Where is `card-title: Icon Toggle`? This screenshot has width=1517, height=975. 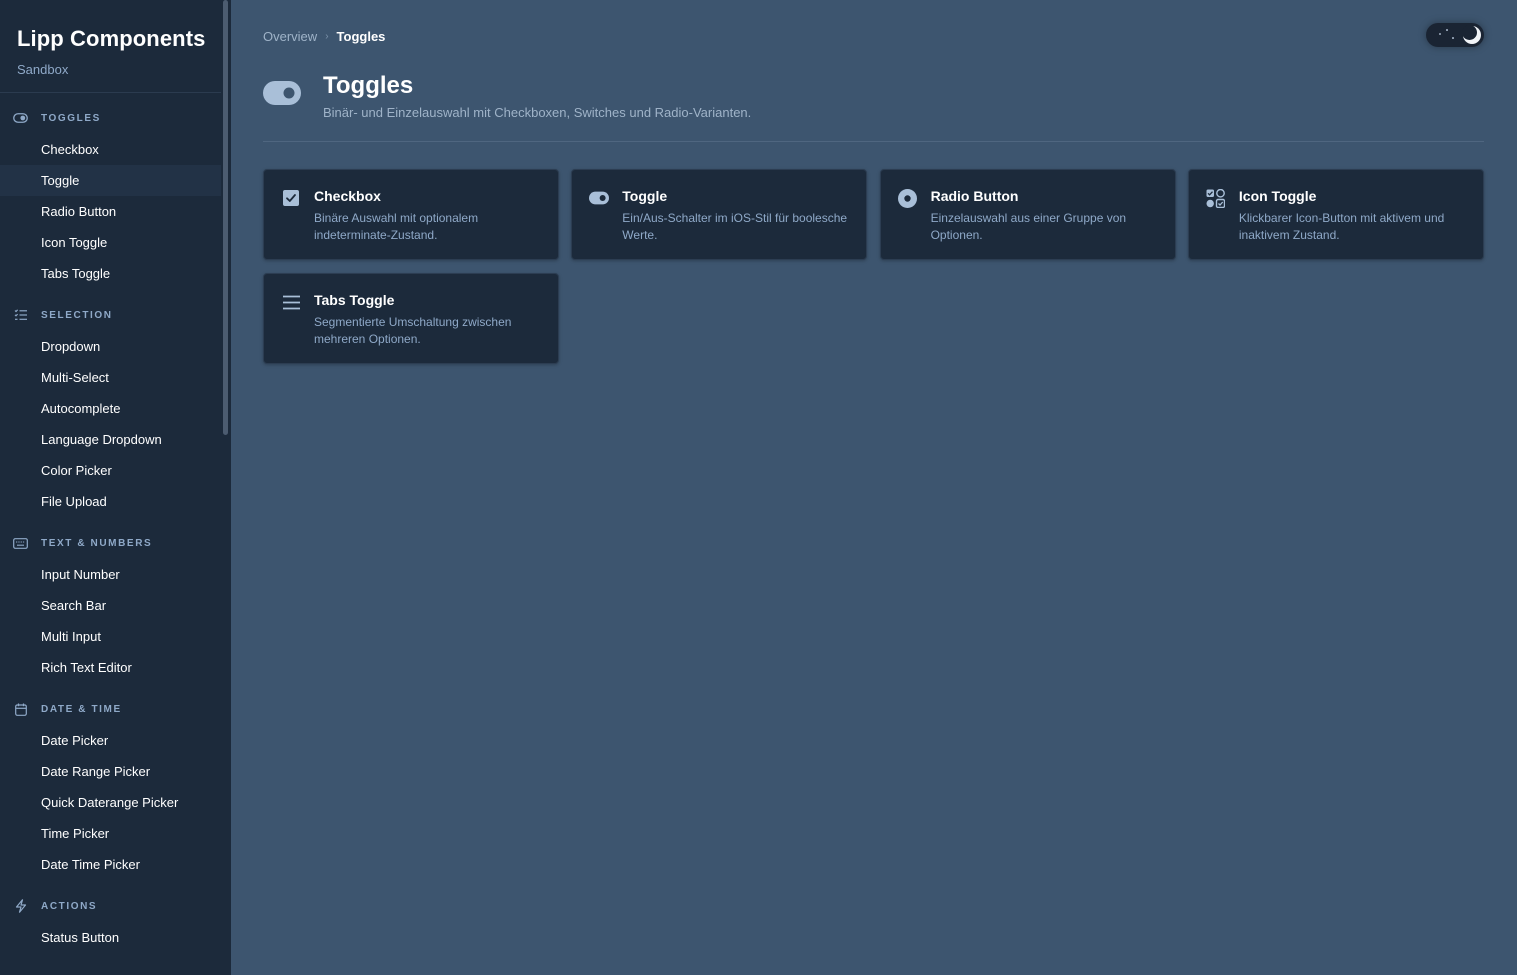 card-title: Icon Toggle is located at coordinates (1277, 196).